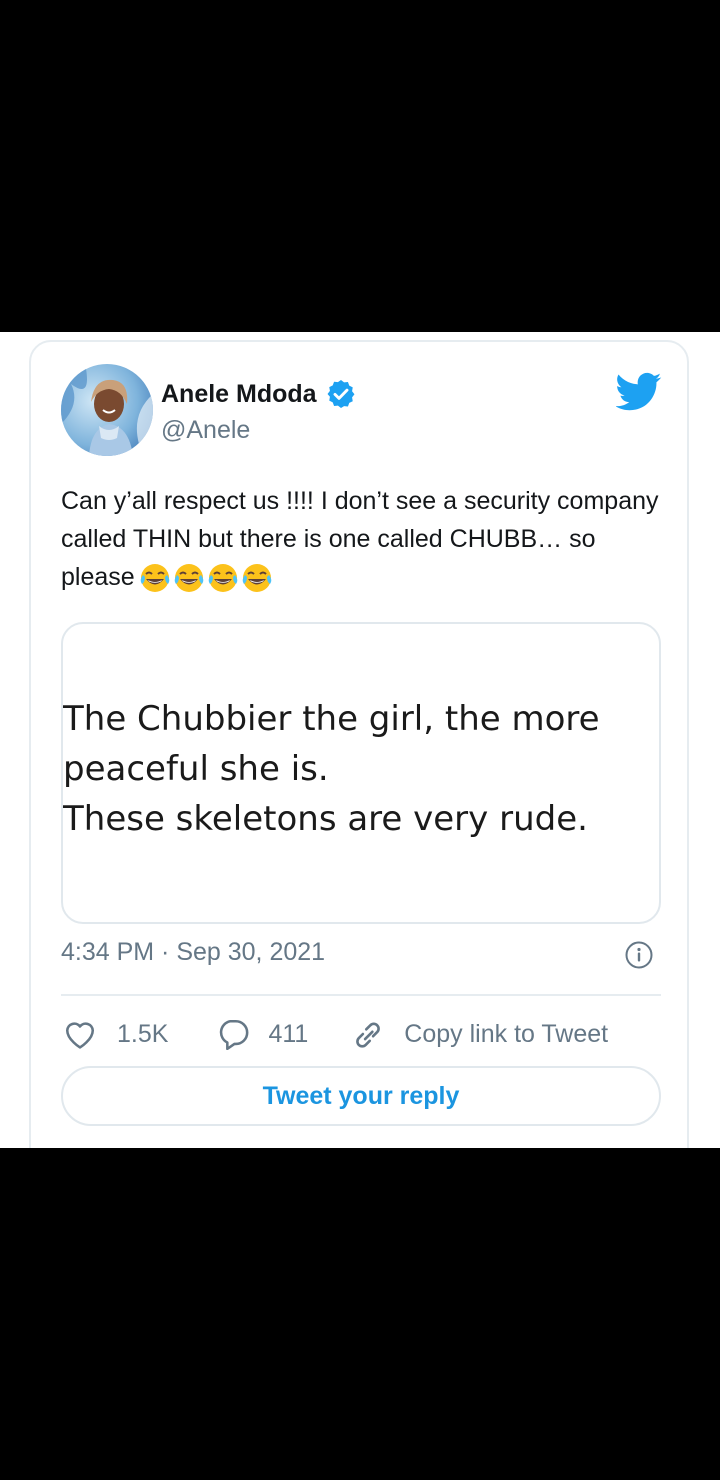 The image size is (720, 1480). I want to click on quoted-line: The Chubbier the girl, the more, so click(331, 719).